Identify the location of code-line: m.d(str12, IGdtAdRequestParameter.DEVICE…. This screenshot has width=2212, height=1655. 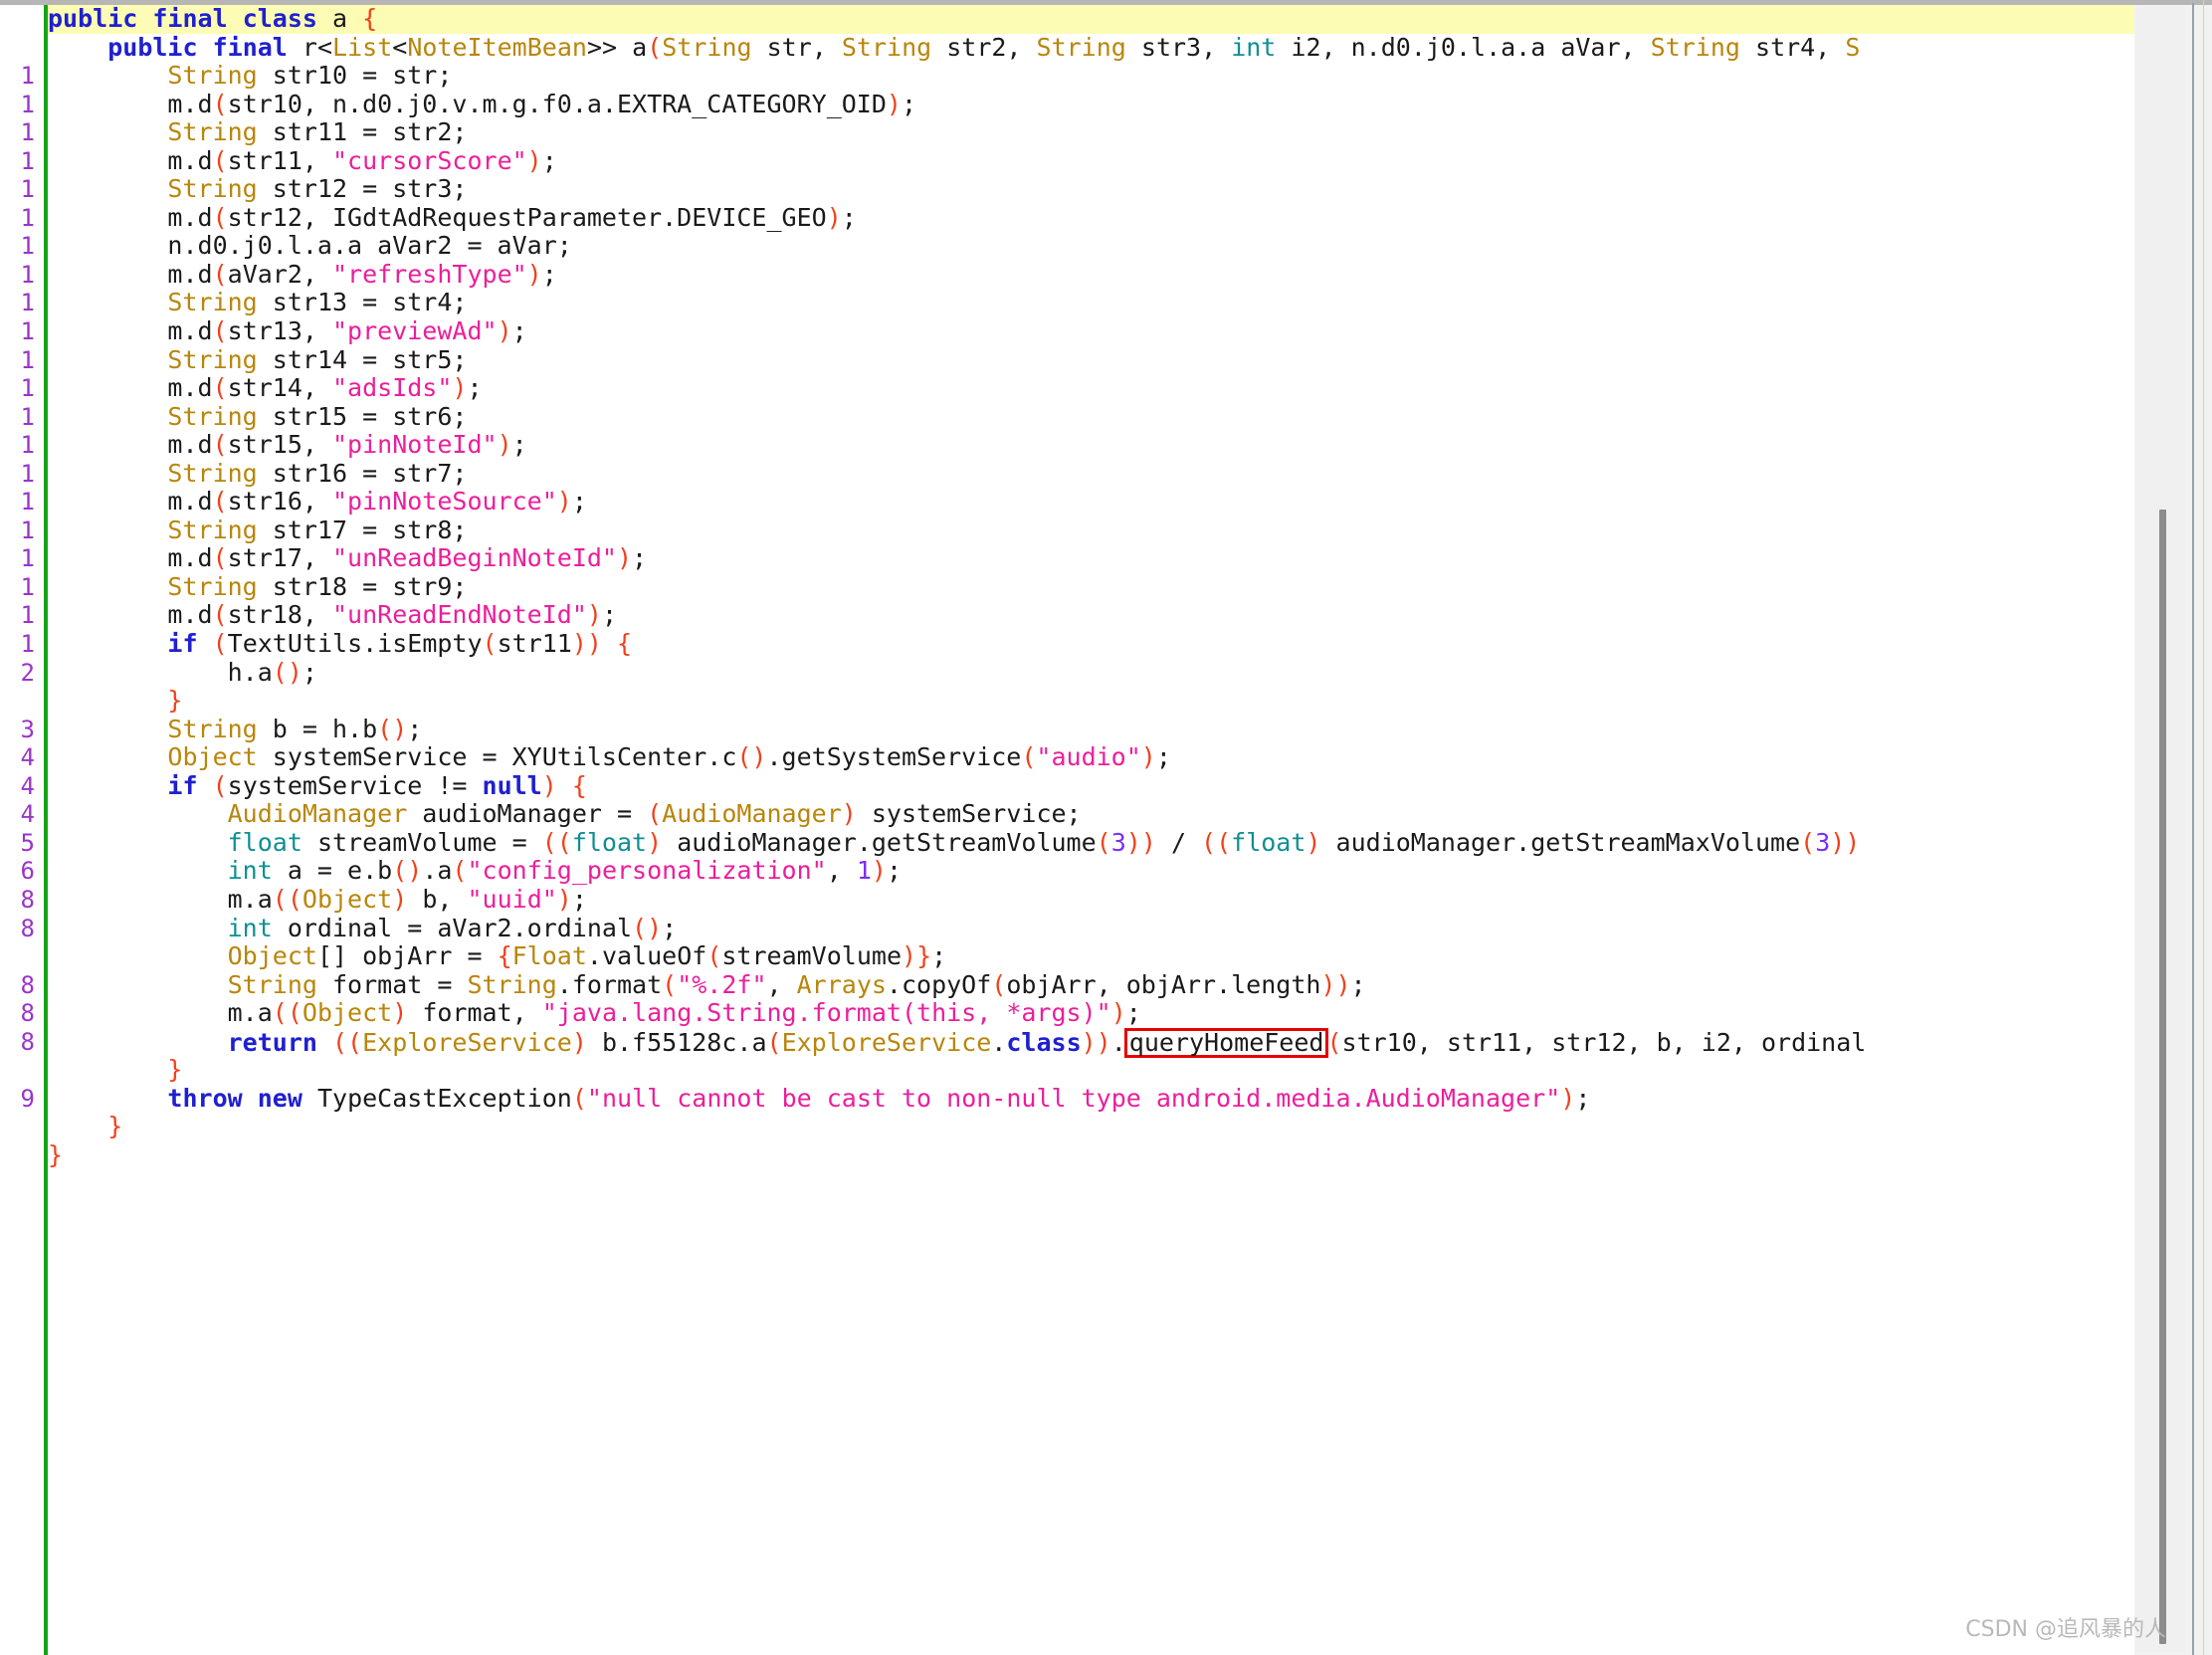
(1091, 218).